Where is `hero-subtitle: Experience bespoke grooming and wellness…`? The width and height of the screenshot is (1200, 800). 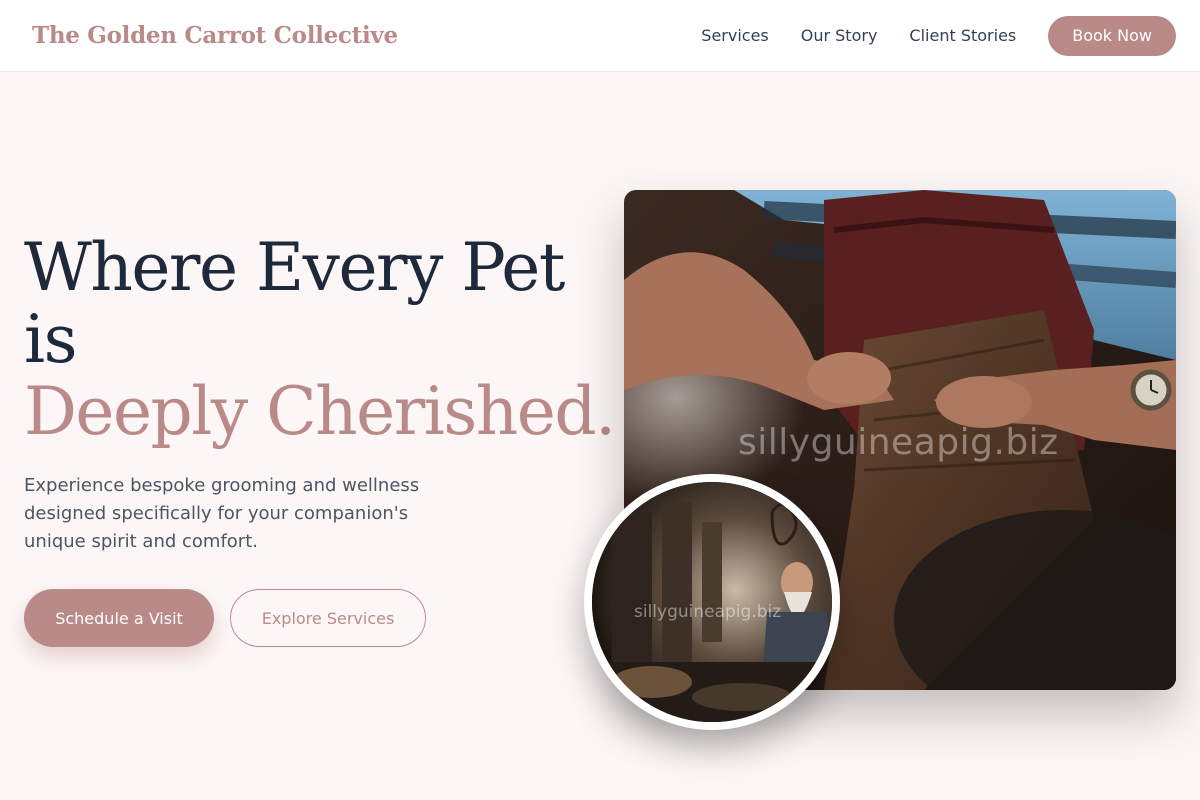
hero-subtitle: Experience bespoke grooming and wellness… is located at coordinates (222, 513).